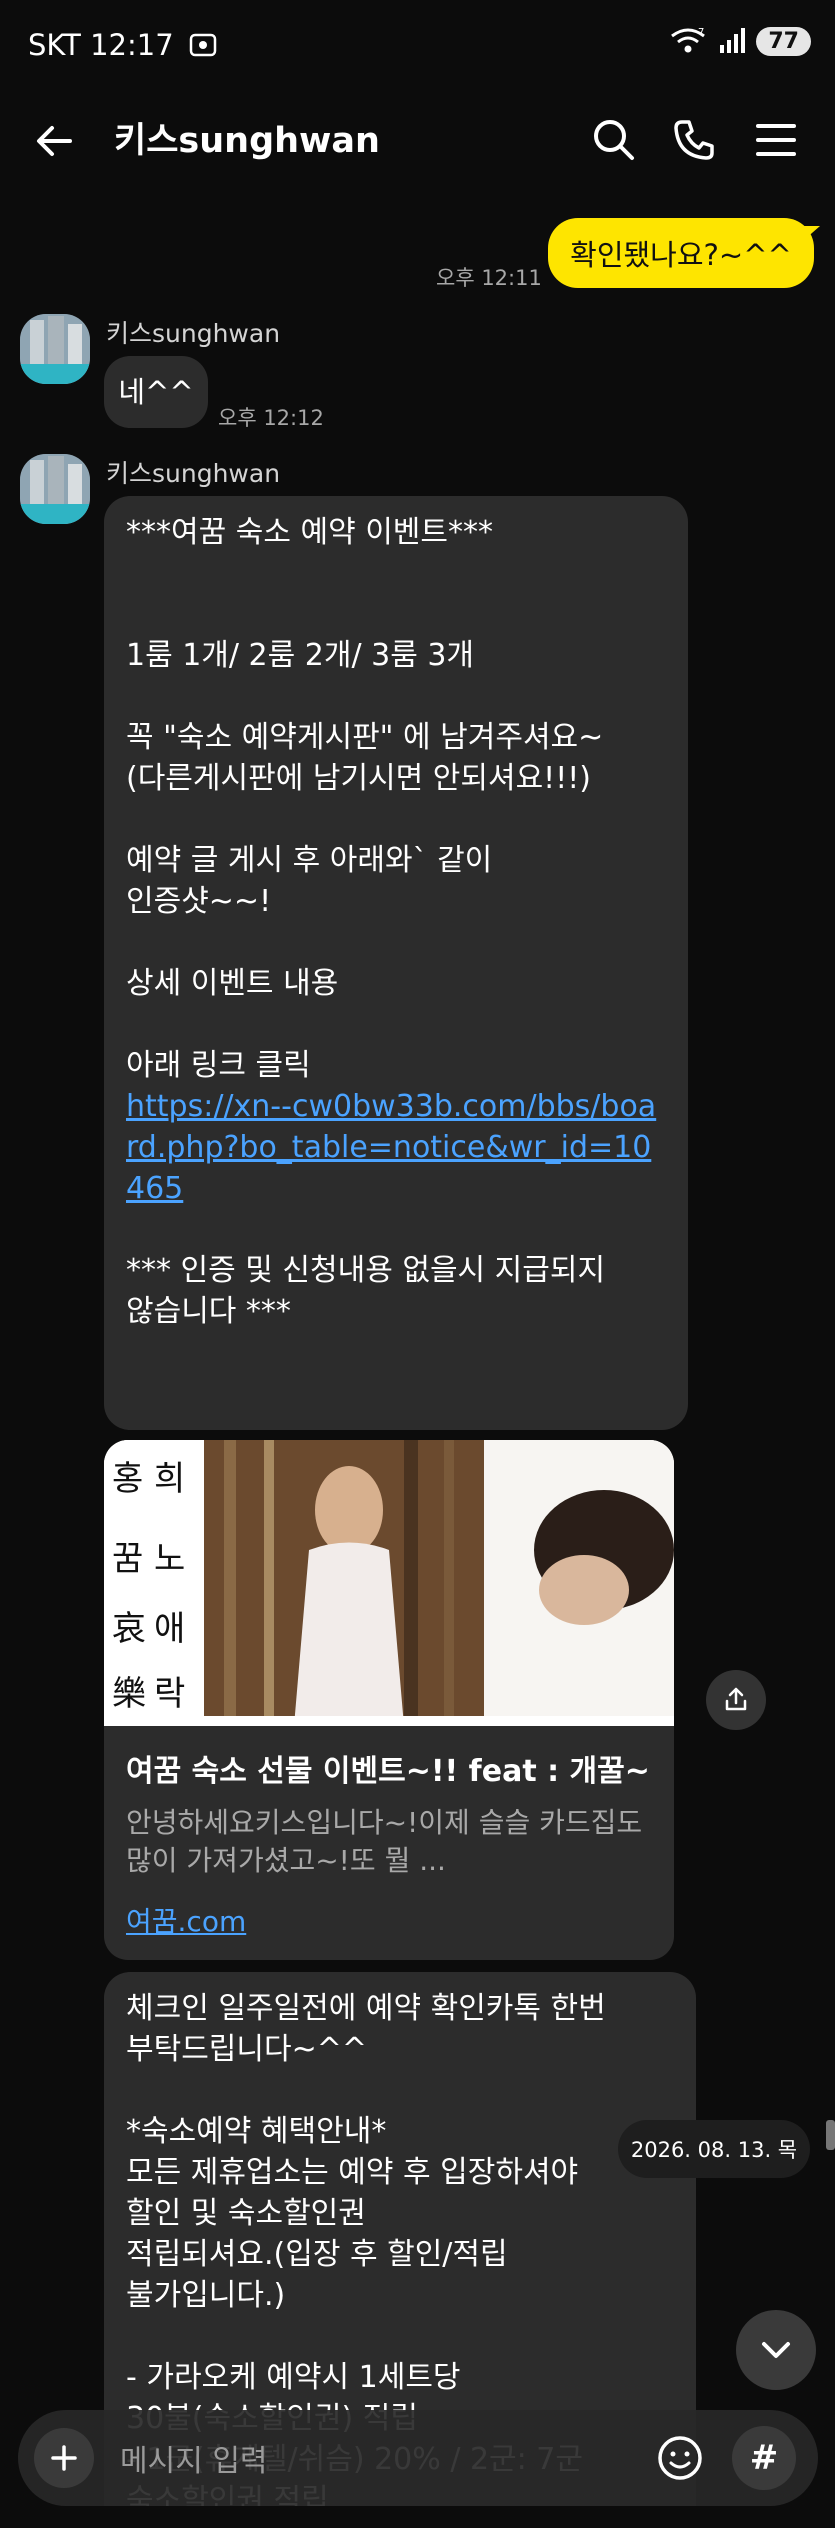  I want to click on svg-text: 哀, so click(129, 1629).